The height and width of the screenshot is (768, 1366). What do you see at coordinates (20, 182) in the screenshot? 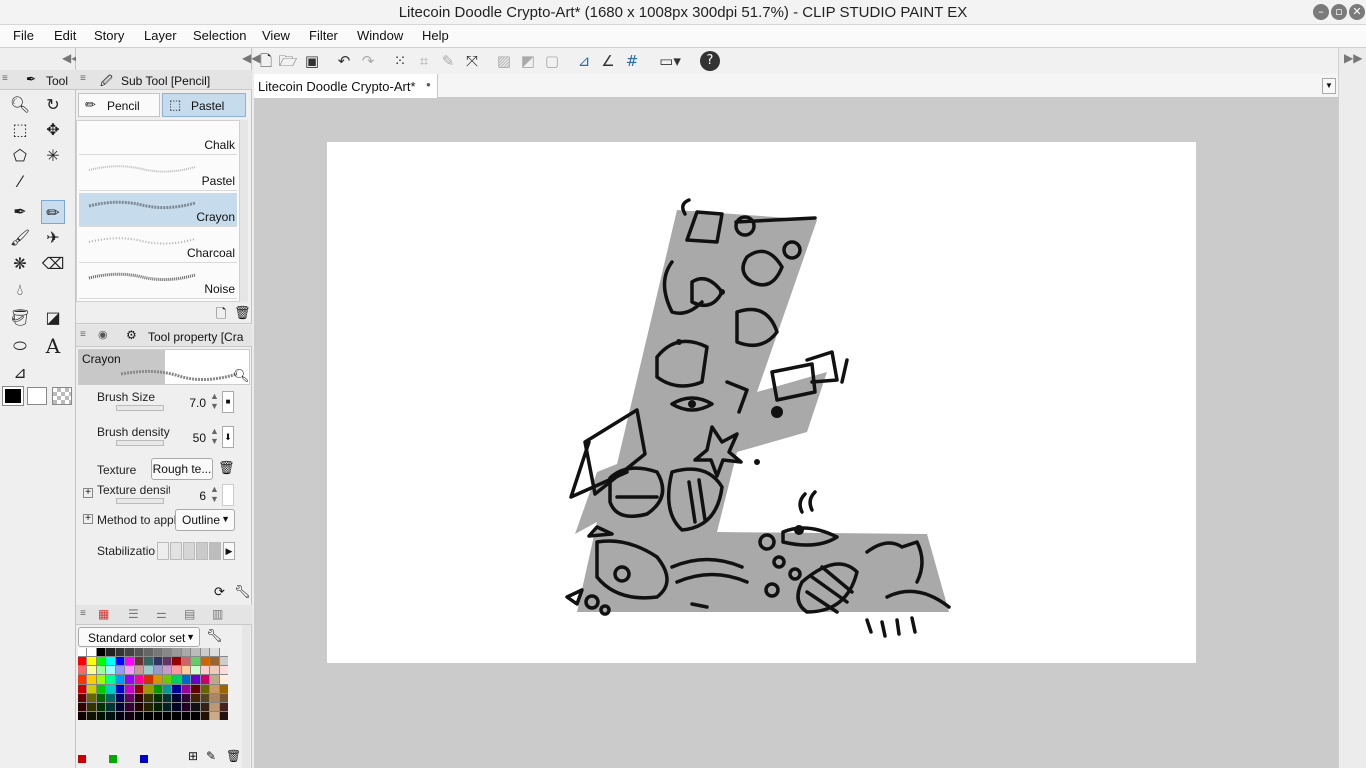
I see `eyedropper-icon: ⁄` at bounding box center [20, 182].